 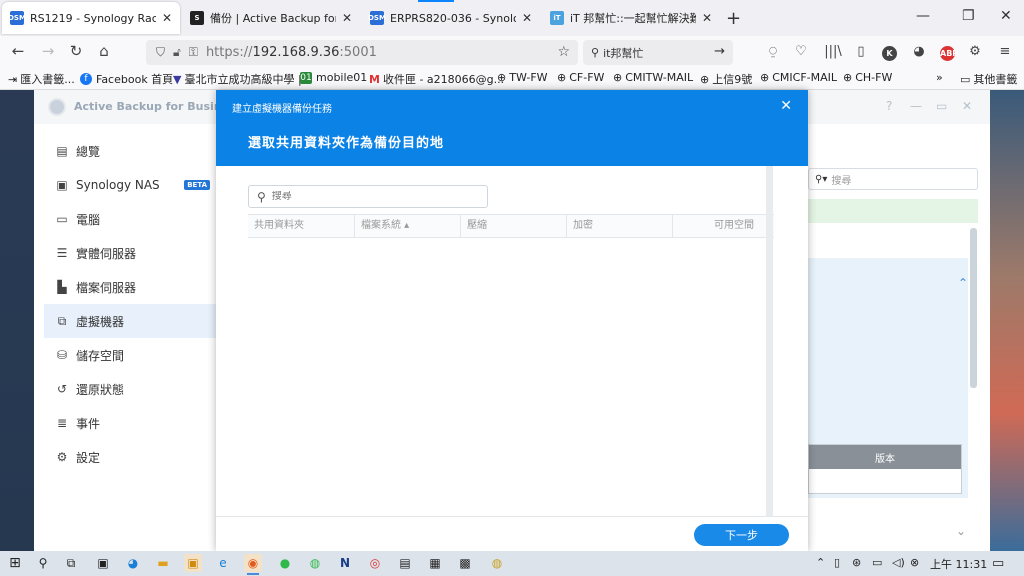 What do you see at coordinates (513, 226) in the screenshot?
I see `column-compression: 壓縮` at bounding box center [513, 226].